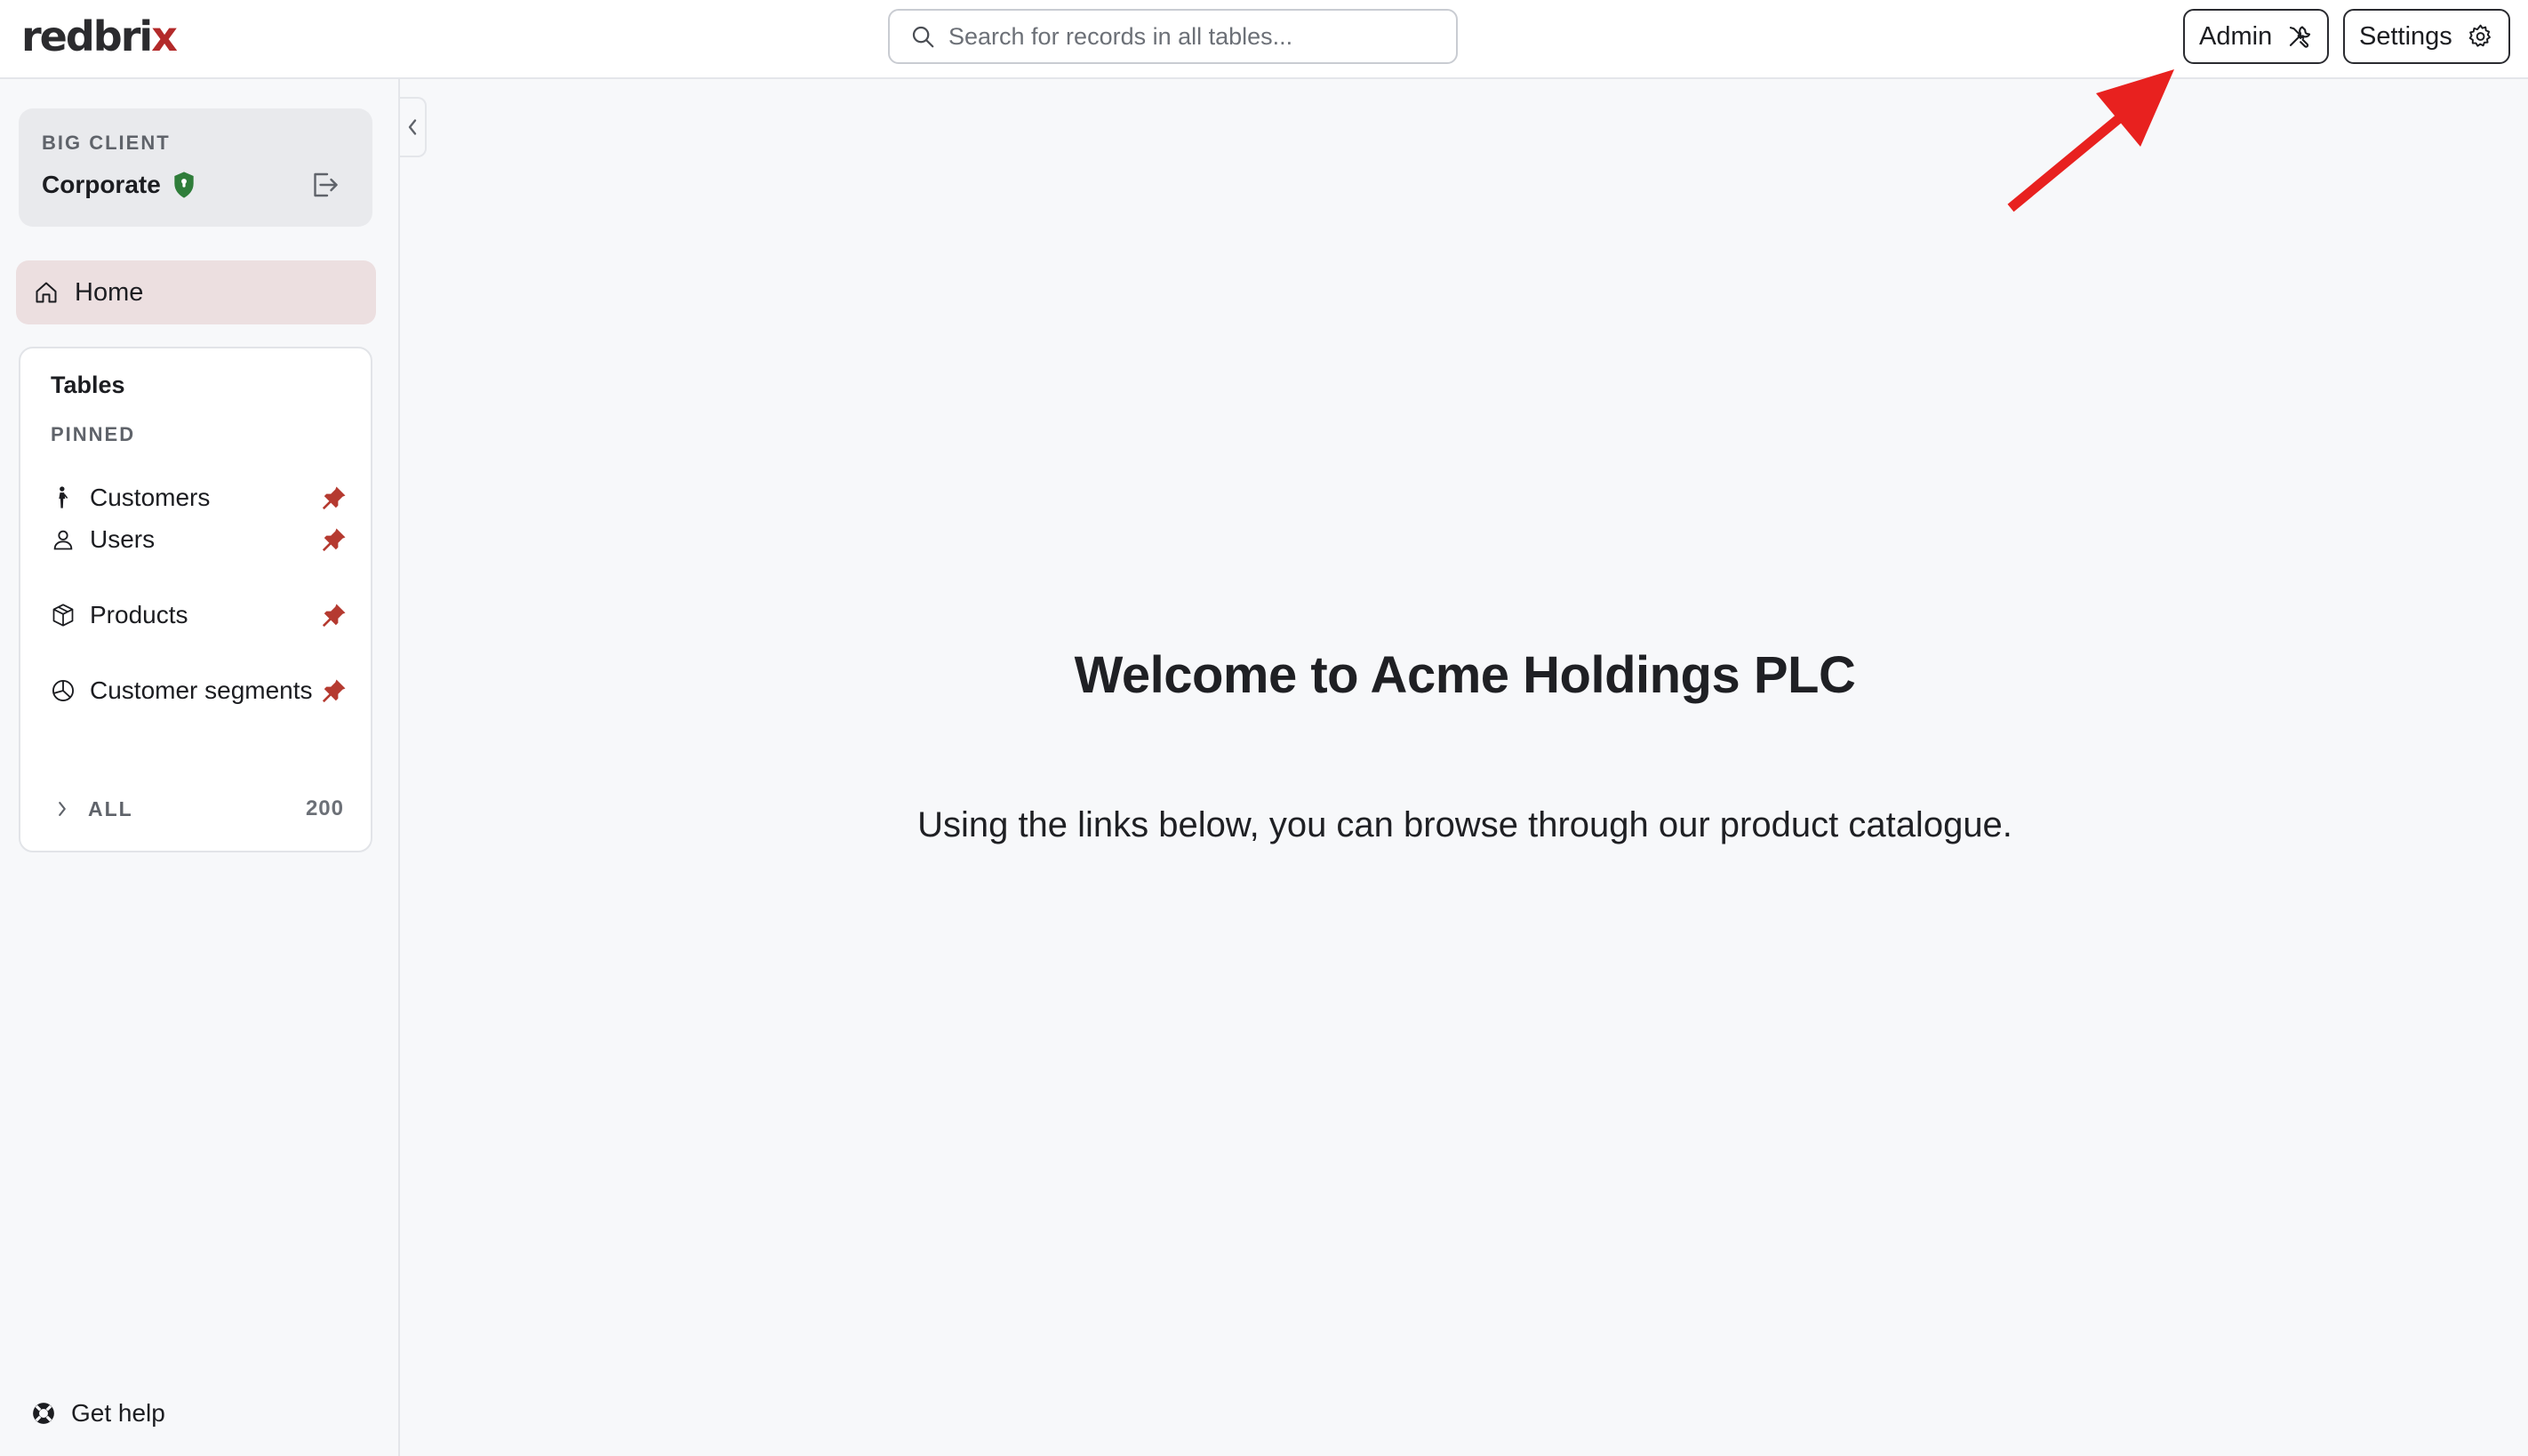 The height and width of the screenshot is (1456, 2528). Describe the element at coordinates (150, 497) in the screenshot. I see `sidebar-item-label: Customers` at that location.